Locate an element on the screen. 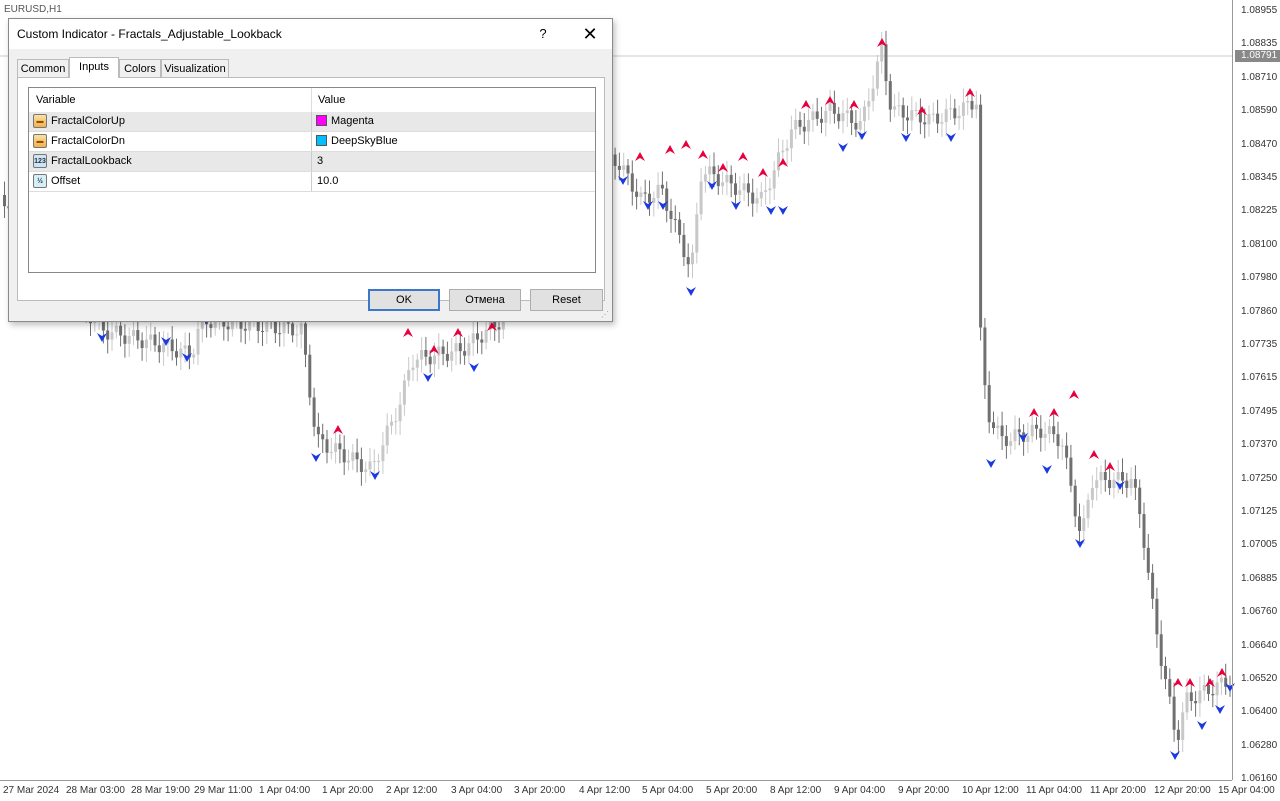 The image size is (1280, 801). variable-value: DeepSkyBlue is located at coordinates (364, 141).